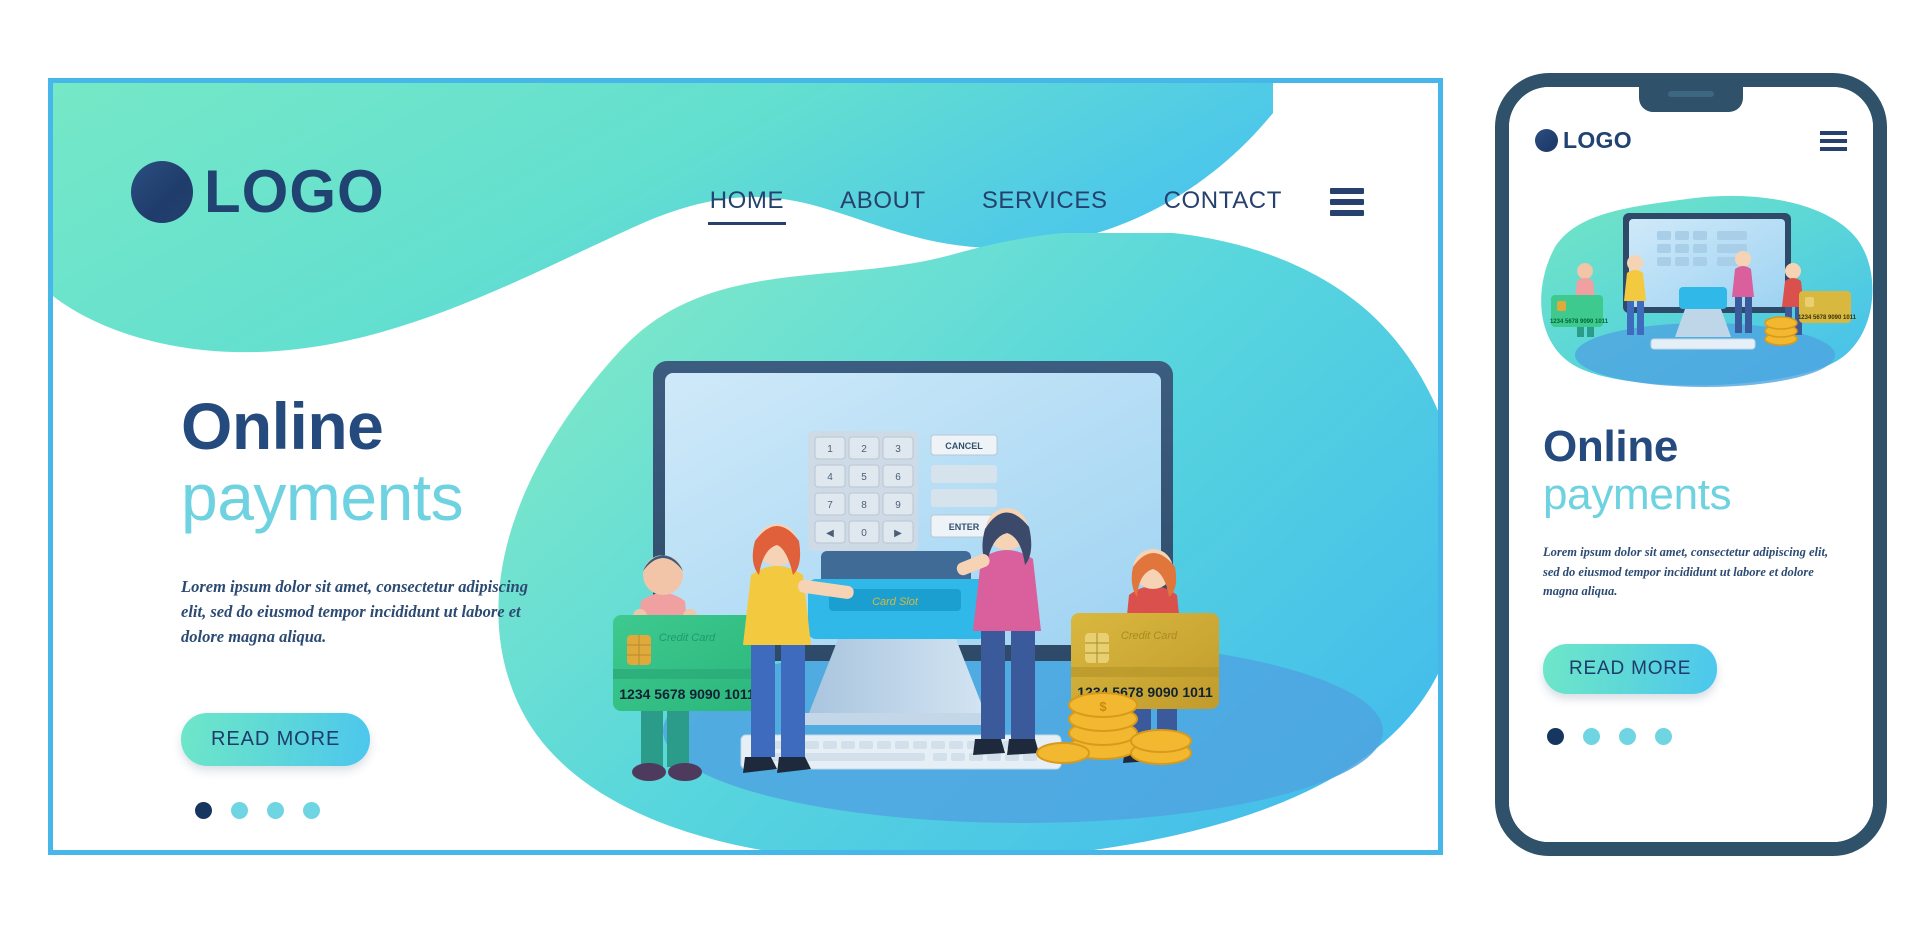 The height and width of the screenshot is (928, 1920). I want to click on phone-credit-card-gold: 1234 5678 9090 1011, so click(1827, 307).